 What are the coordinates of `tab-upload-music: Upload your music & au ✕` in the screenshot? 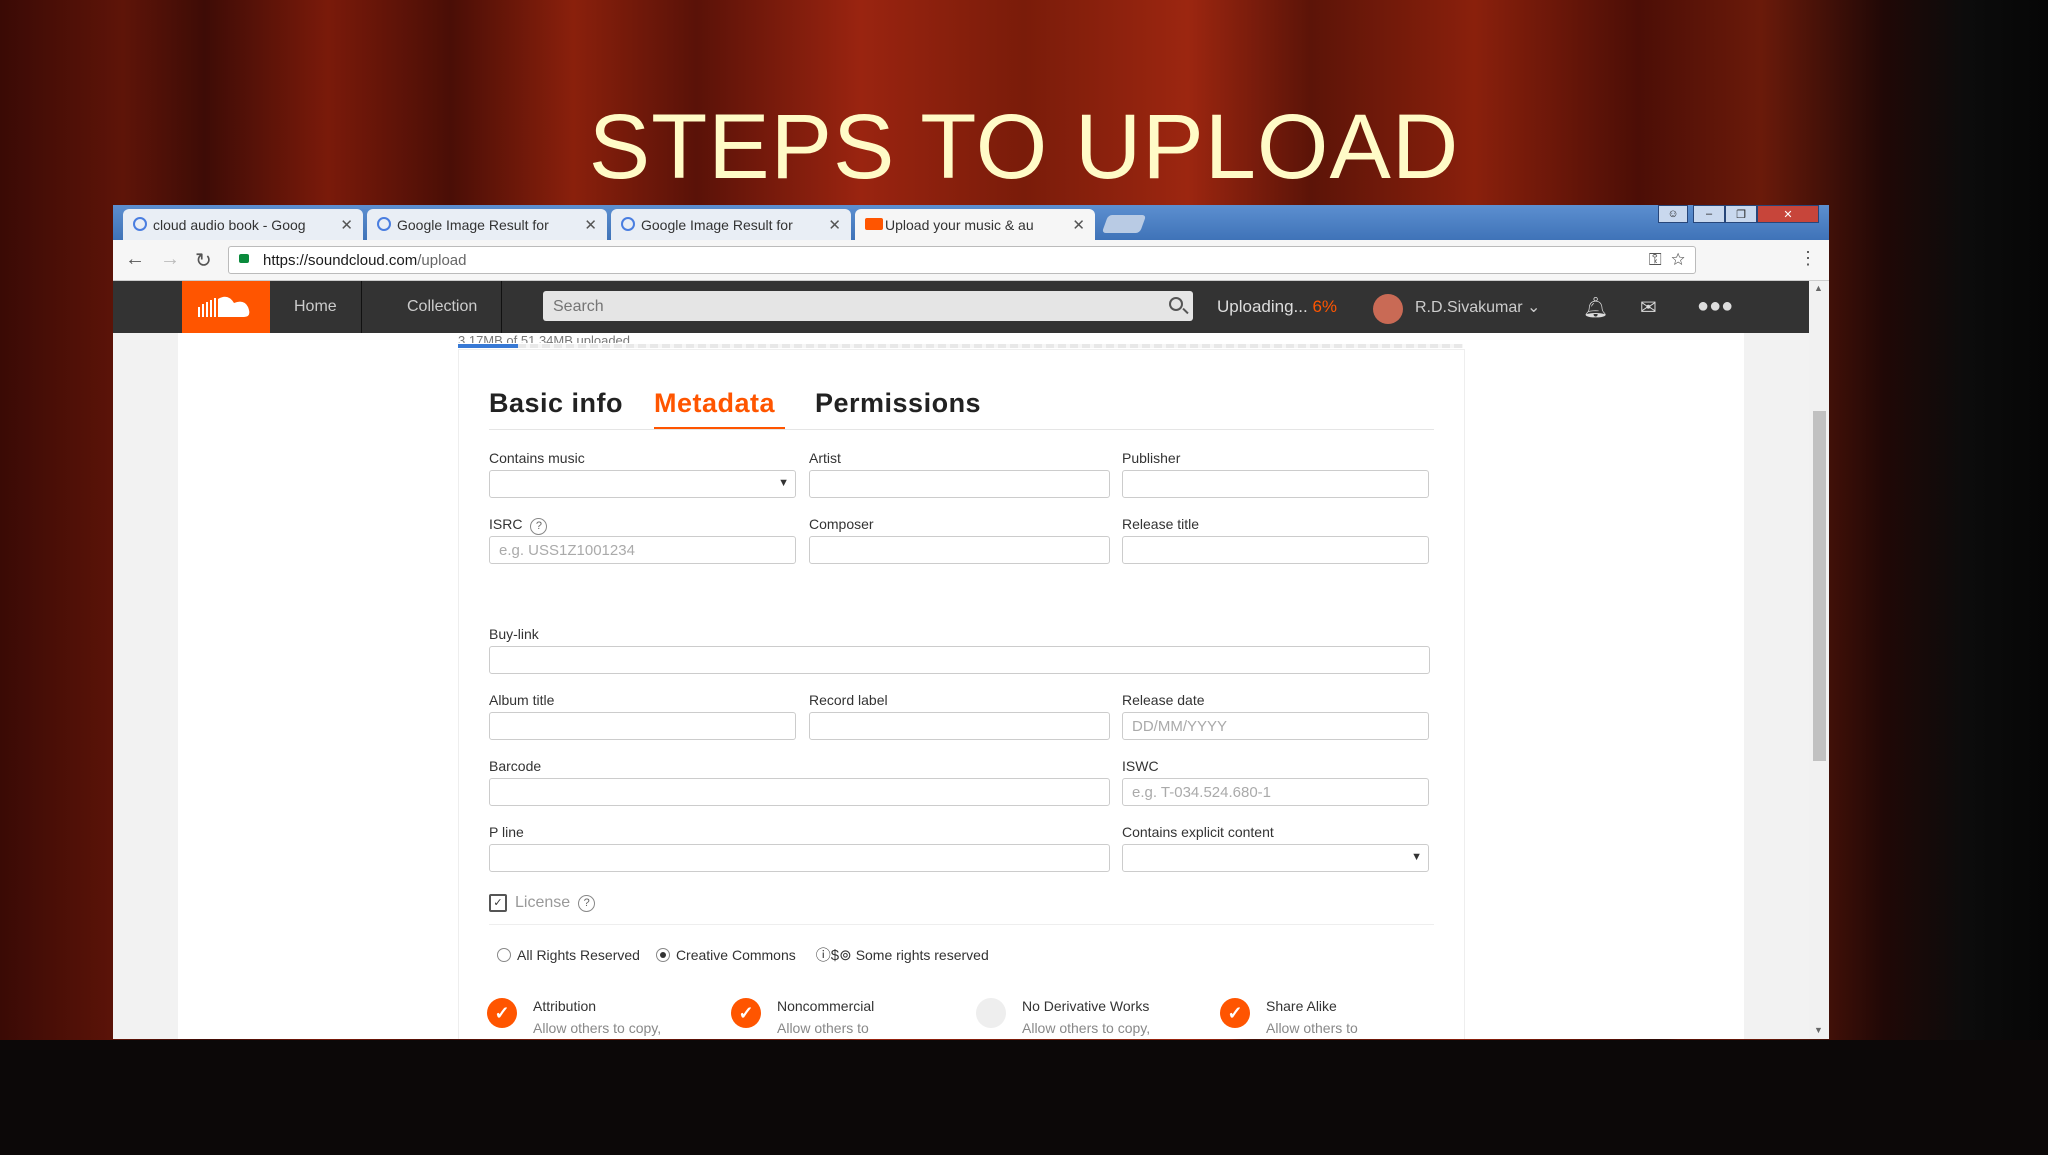 It's located at (975, 224).